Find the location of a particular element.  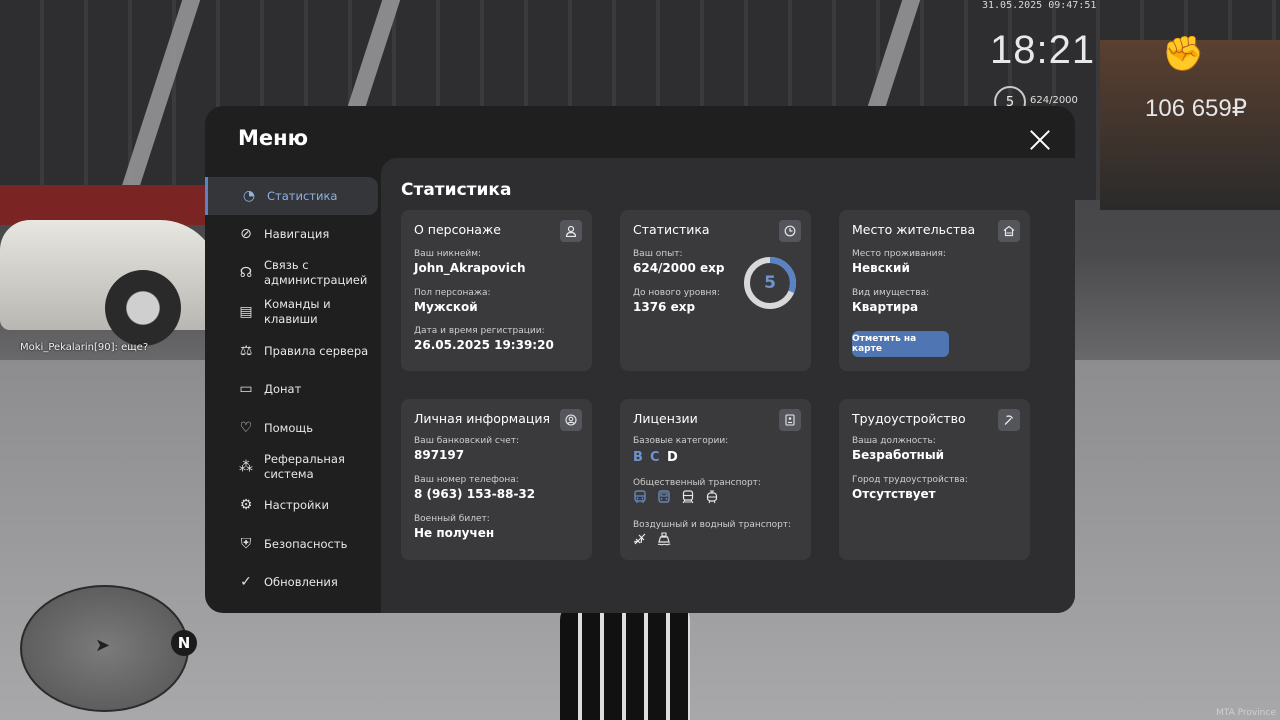

card-title: Лицензии is located at coordinates (665, 418).